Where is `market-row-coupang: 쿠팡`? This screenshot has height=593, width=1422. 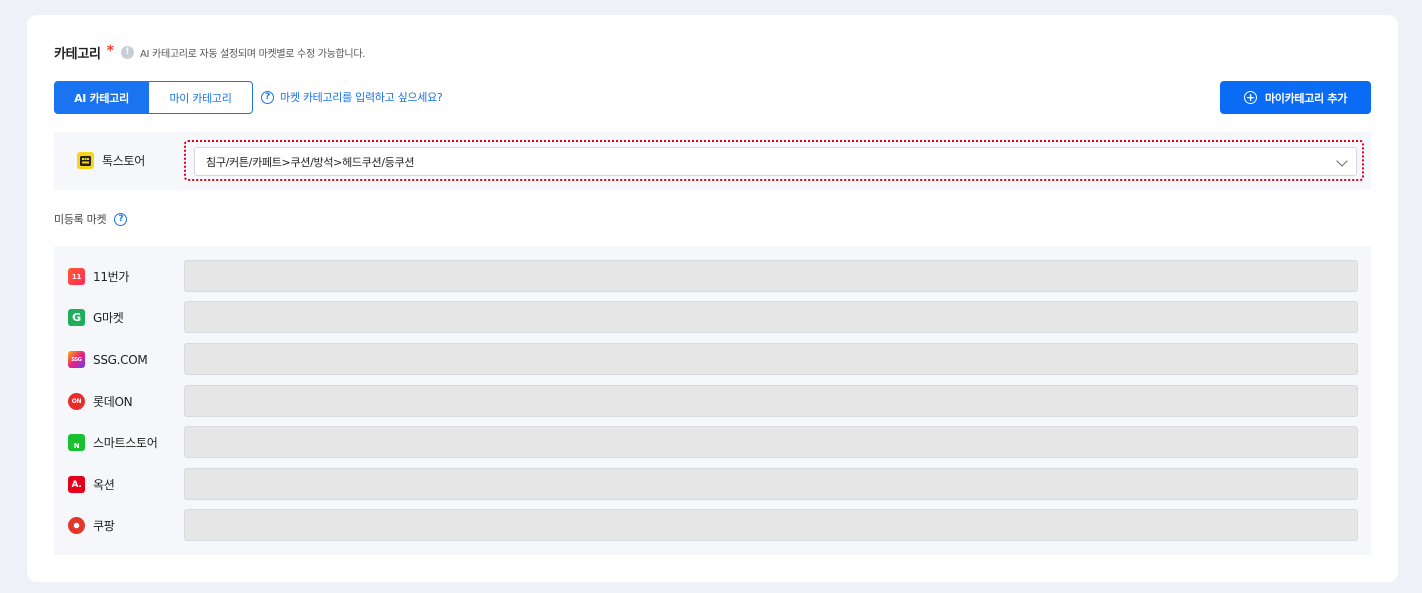 market-row-coupang: 쿠팡 is located at coordinates (712, 526).